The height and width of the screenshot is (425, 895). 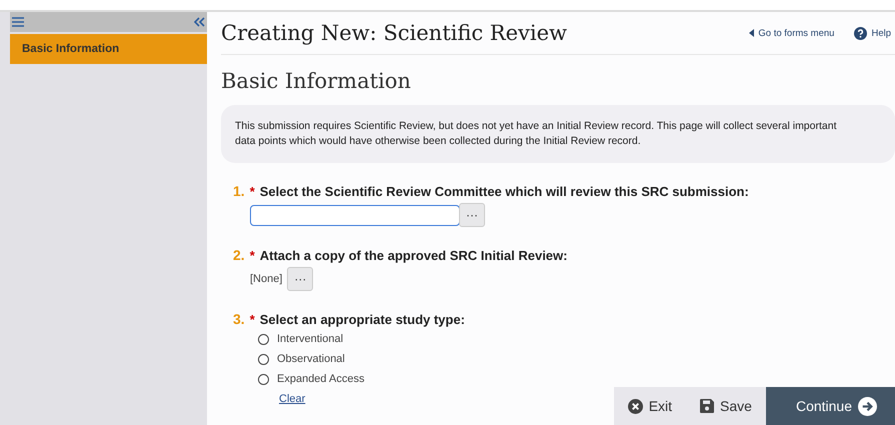 I want to click on radio-option: Expanded Access, so click(x=576, y=379).